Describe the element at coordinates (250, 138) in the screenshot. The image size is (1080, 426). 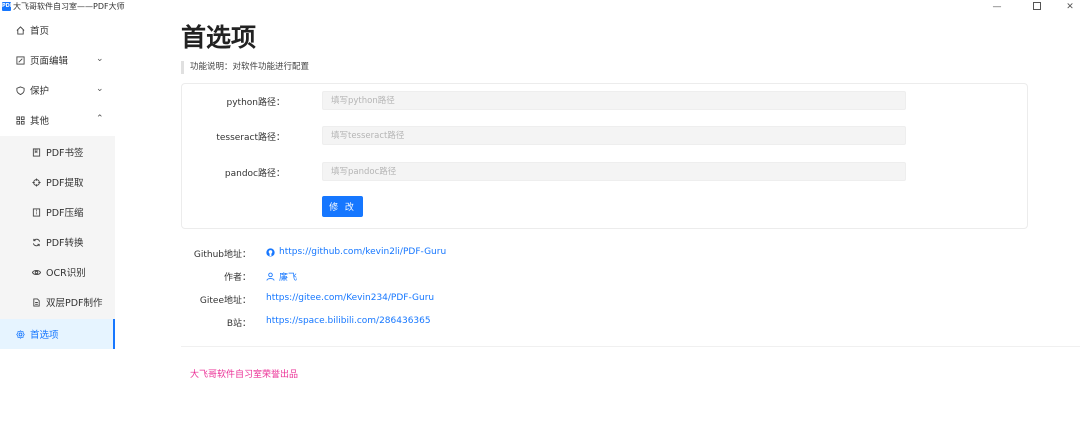
I see `tesseract-path-label: tesseract路径：` at that location.